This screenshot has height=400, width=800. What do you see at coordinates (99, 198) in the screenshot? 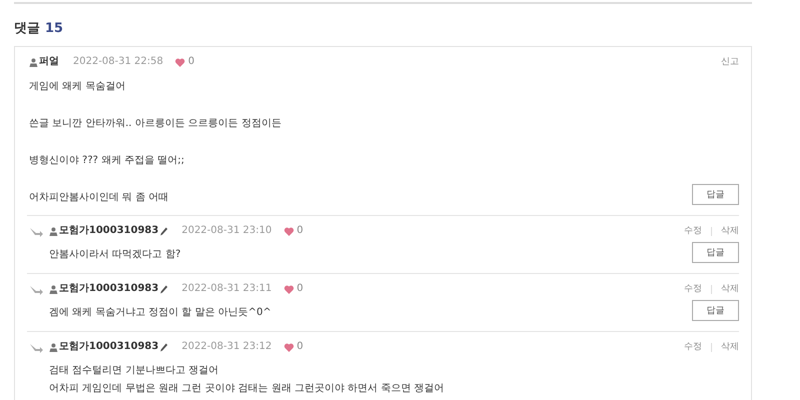
I see `comment-text: 어차피안봄사이인데 뭐 좀 어때` at bounding box center [99, 198].